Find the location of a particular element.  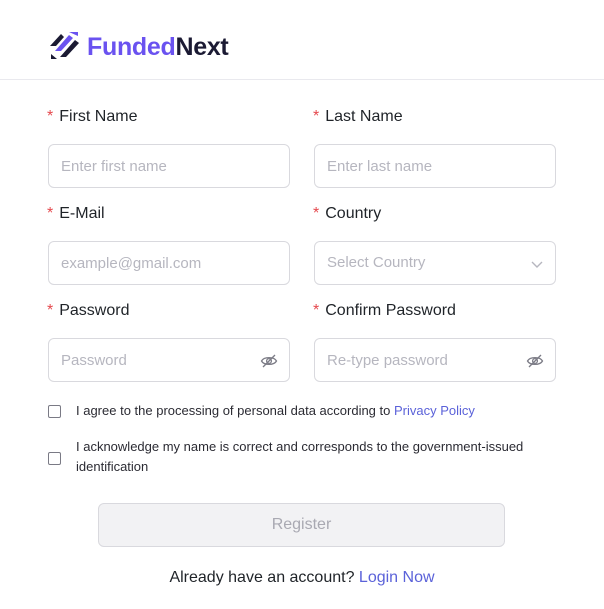

country-label-text: Country is located at coordinates (353, 213).